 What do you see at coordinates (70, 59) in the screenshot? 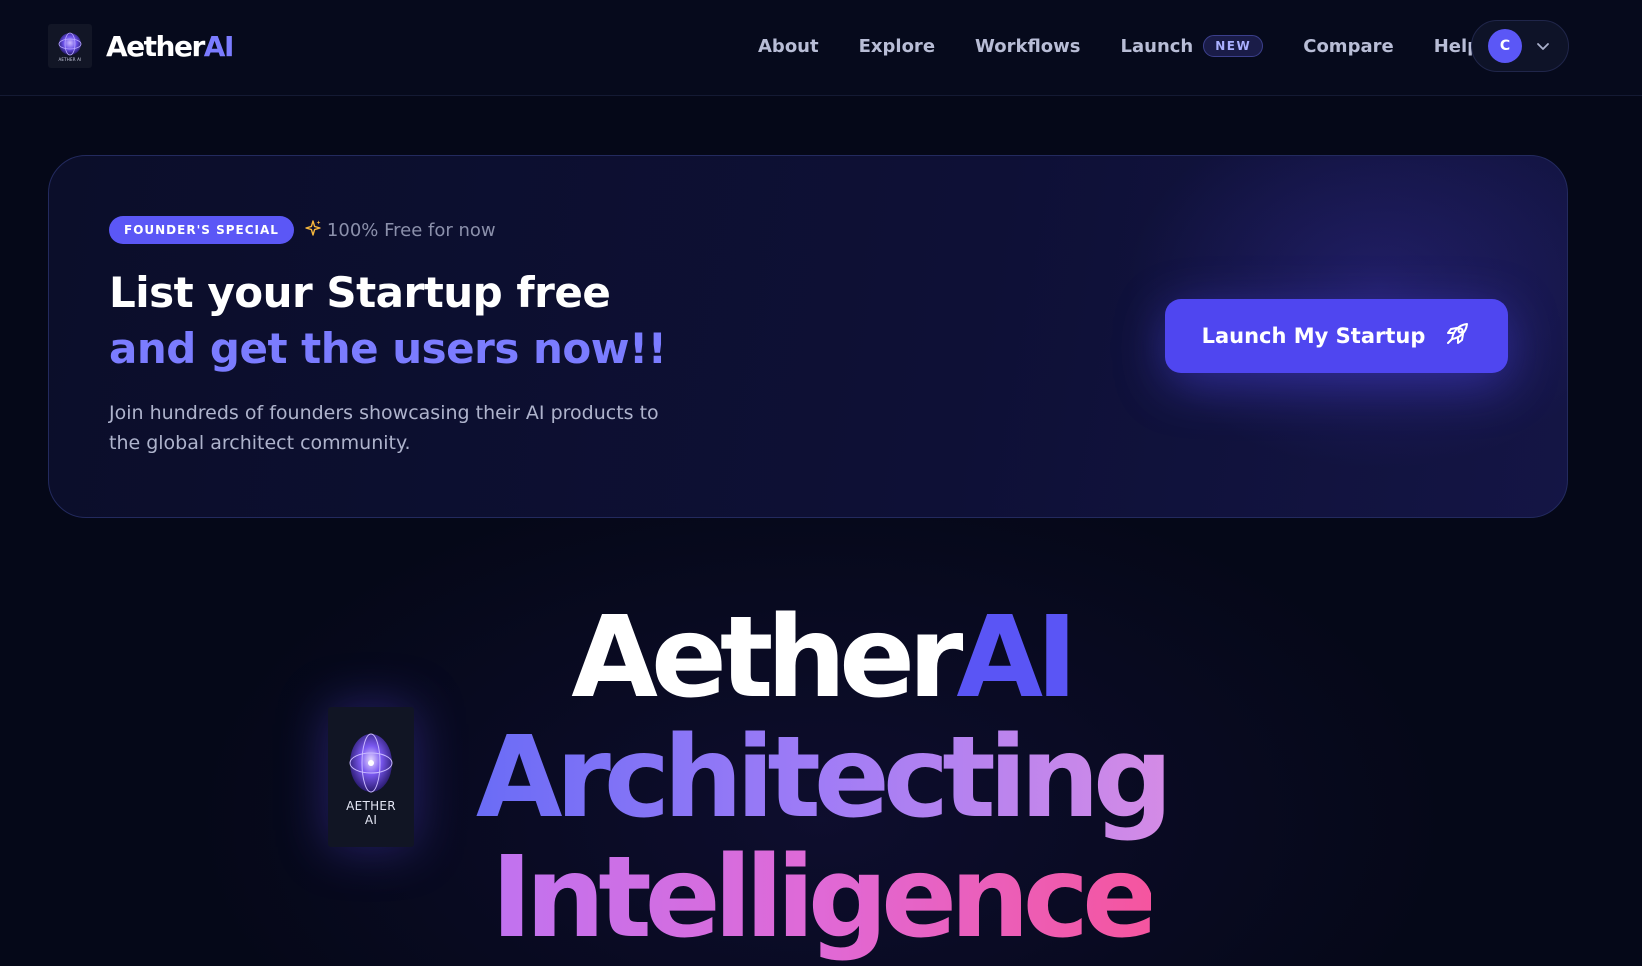
I see `logo-caption: AETHER AI` at bounding box center [70, 59].